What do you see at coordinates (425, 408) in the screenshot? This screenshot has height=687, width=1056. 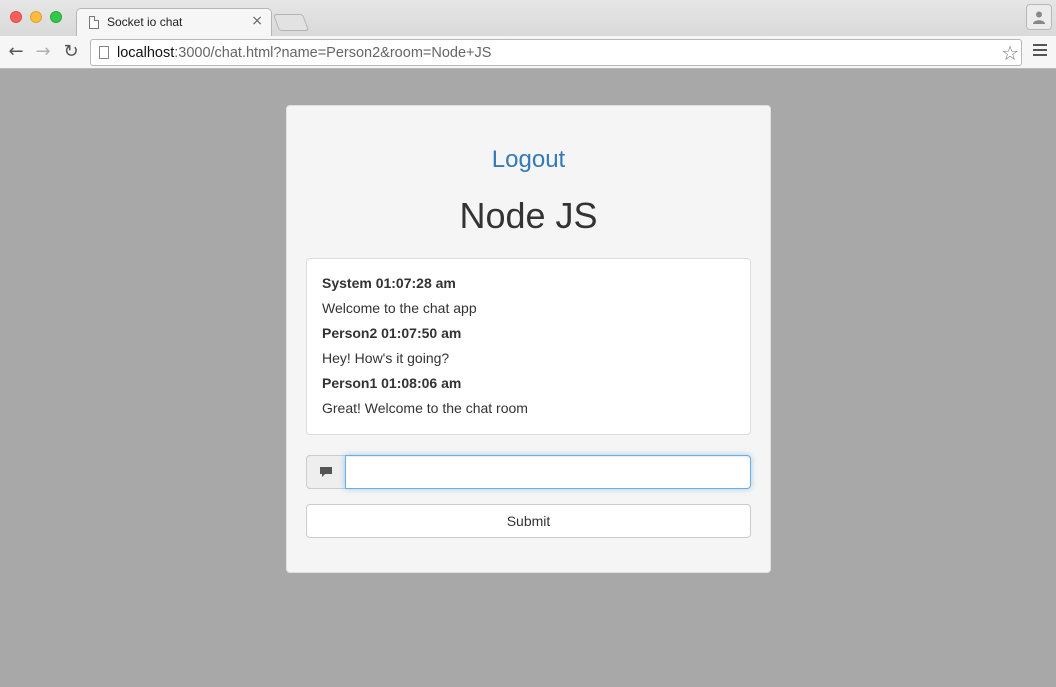 I see `message-text: Great! Welcome to the chat room` at bounding box center [425, 408].